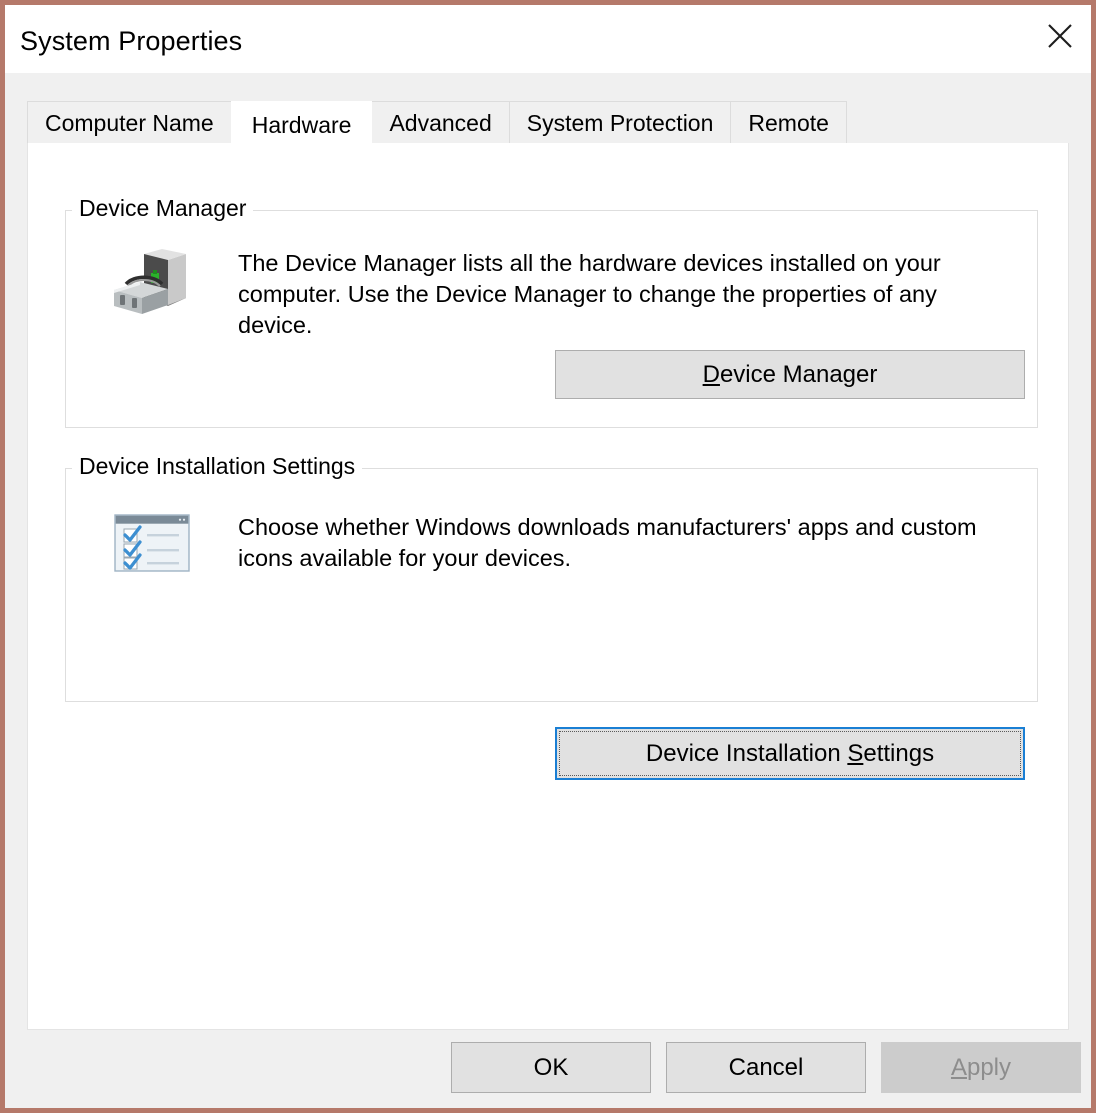 The width and height of the screenshot is (1096, 1113). I want to click on tab-label: System Protection, so click(620, 123).